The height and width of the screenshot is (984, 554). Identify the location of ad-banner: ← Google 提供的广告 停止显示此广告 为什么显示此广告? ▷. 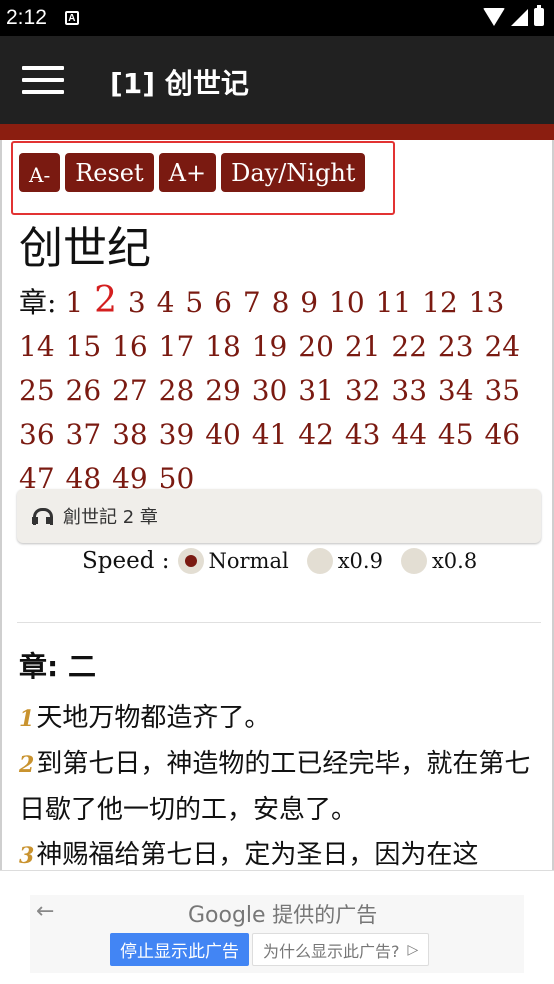
(277, 927).